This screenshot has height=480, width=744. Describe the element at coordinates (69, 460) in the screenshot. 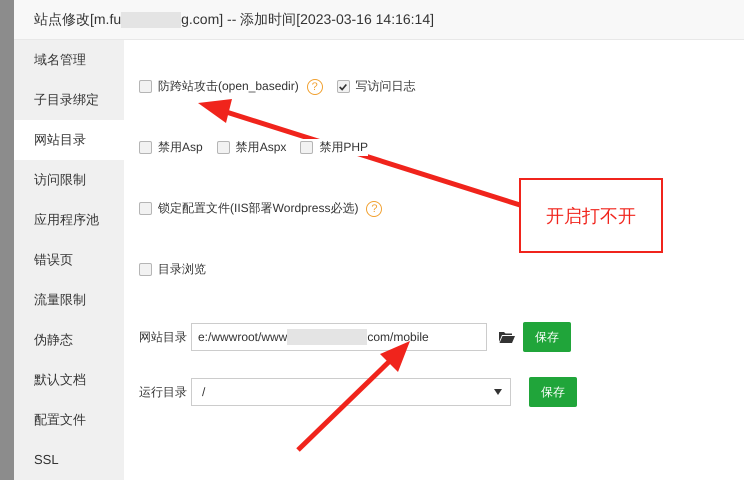

I see `sidebar-item: SSL` at that location.